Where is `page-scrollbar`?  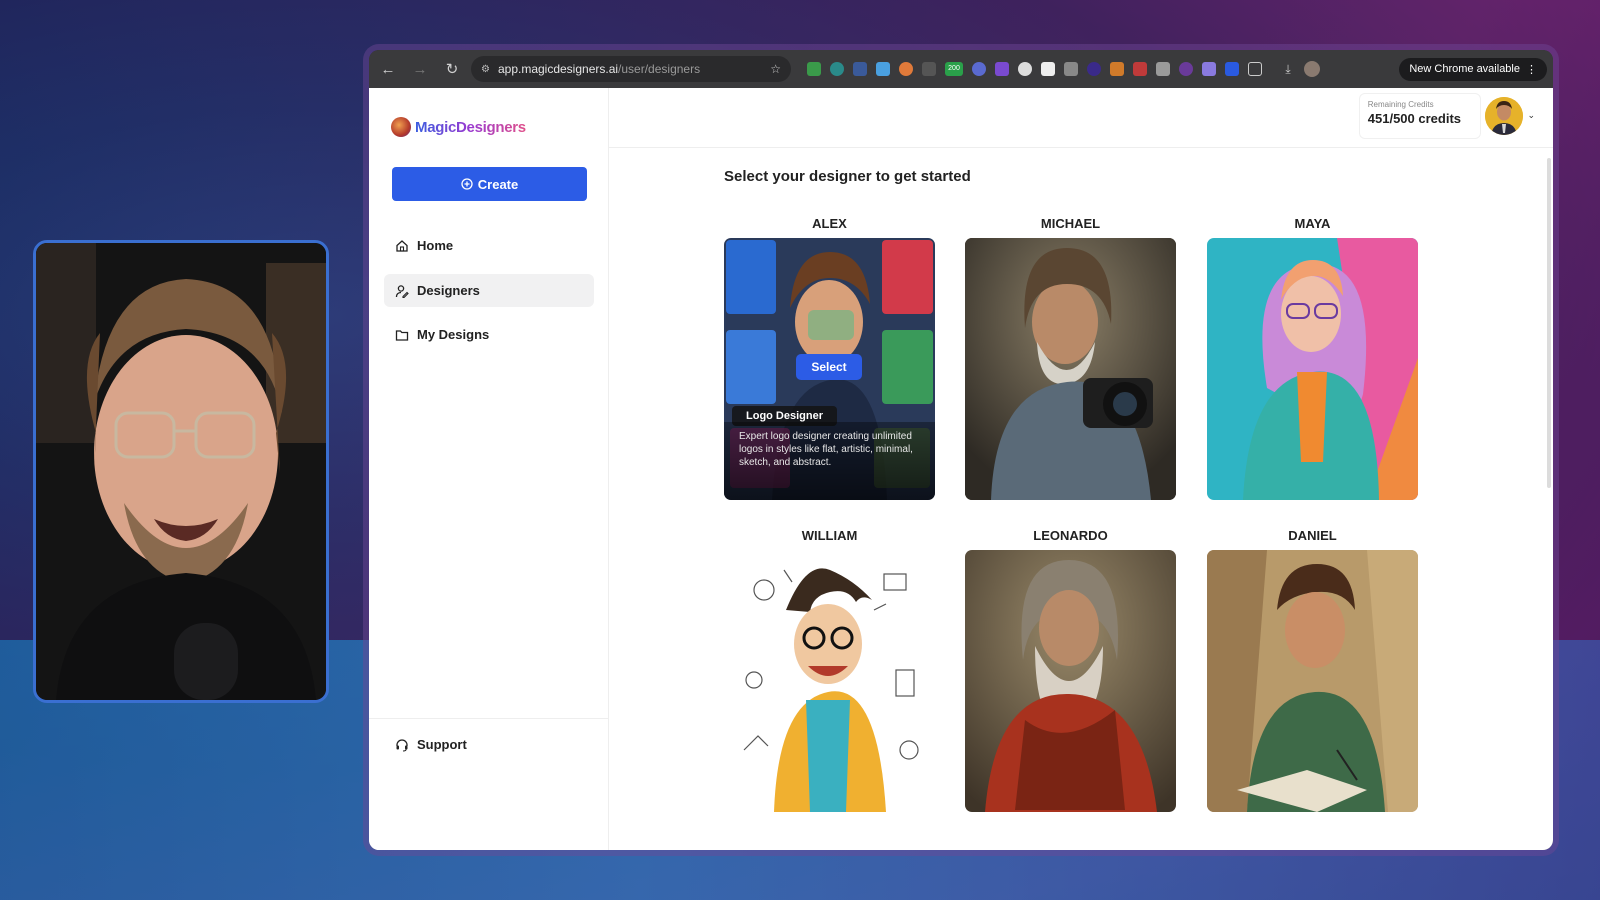
page-scrollbar is located at coordinates (1549, 323).